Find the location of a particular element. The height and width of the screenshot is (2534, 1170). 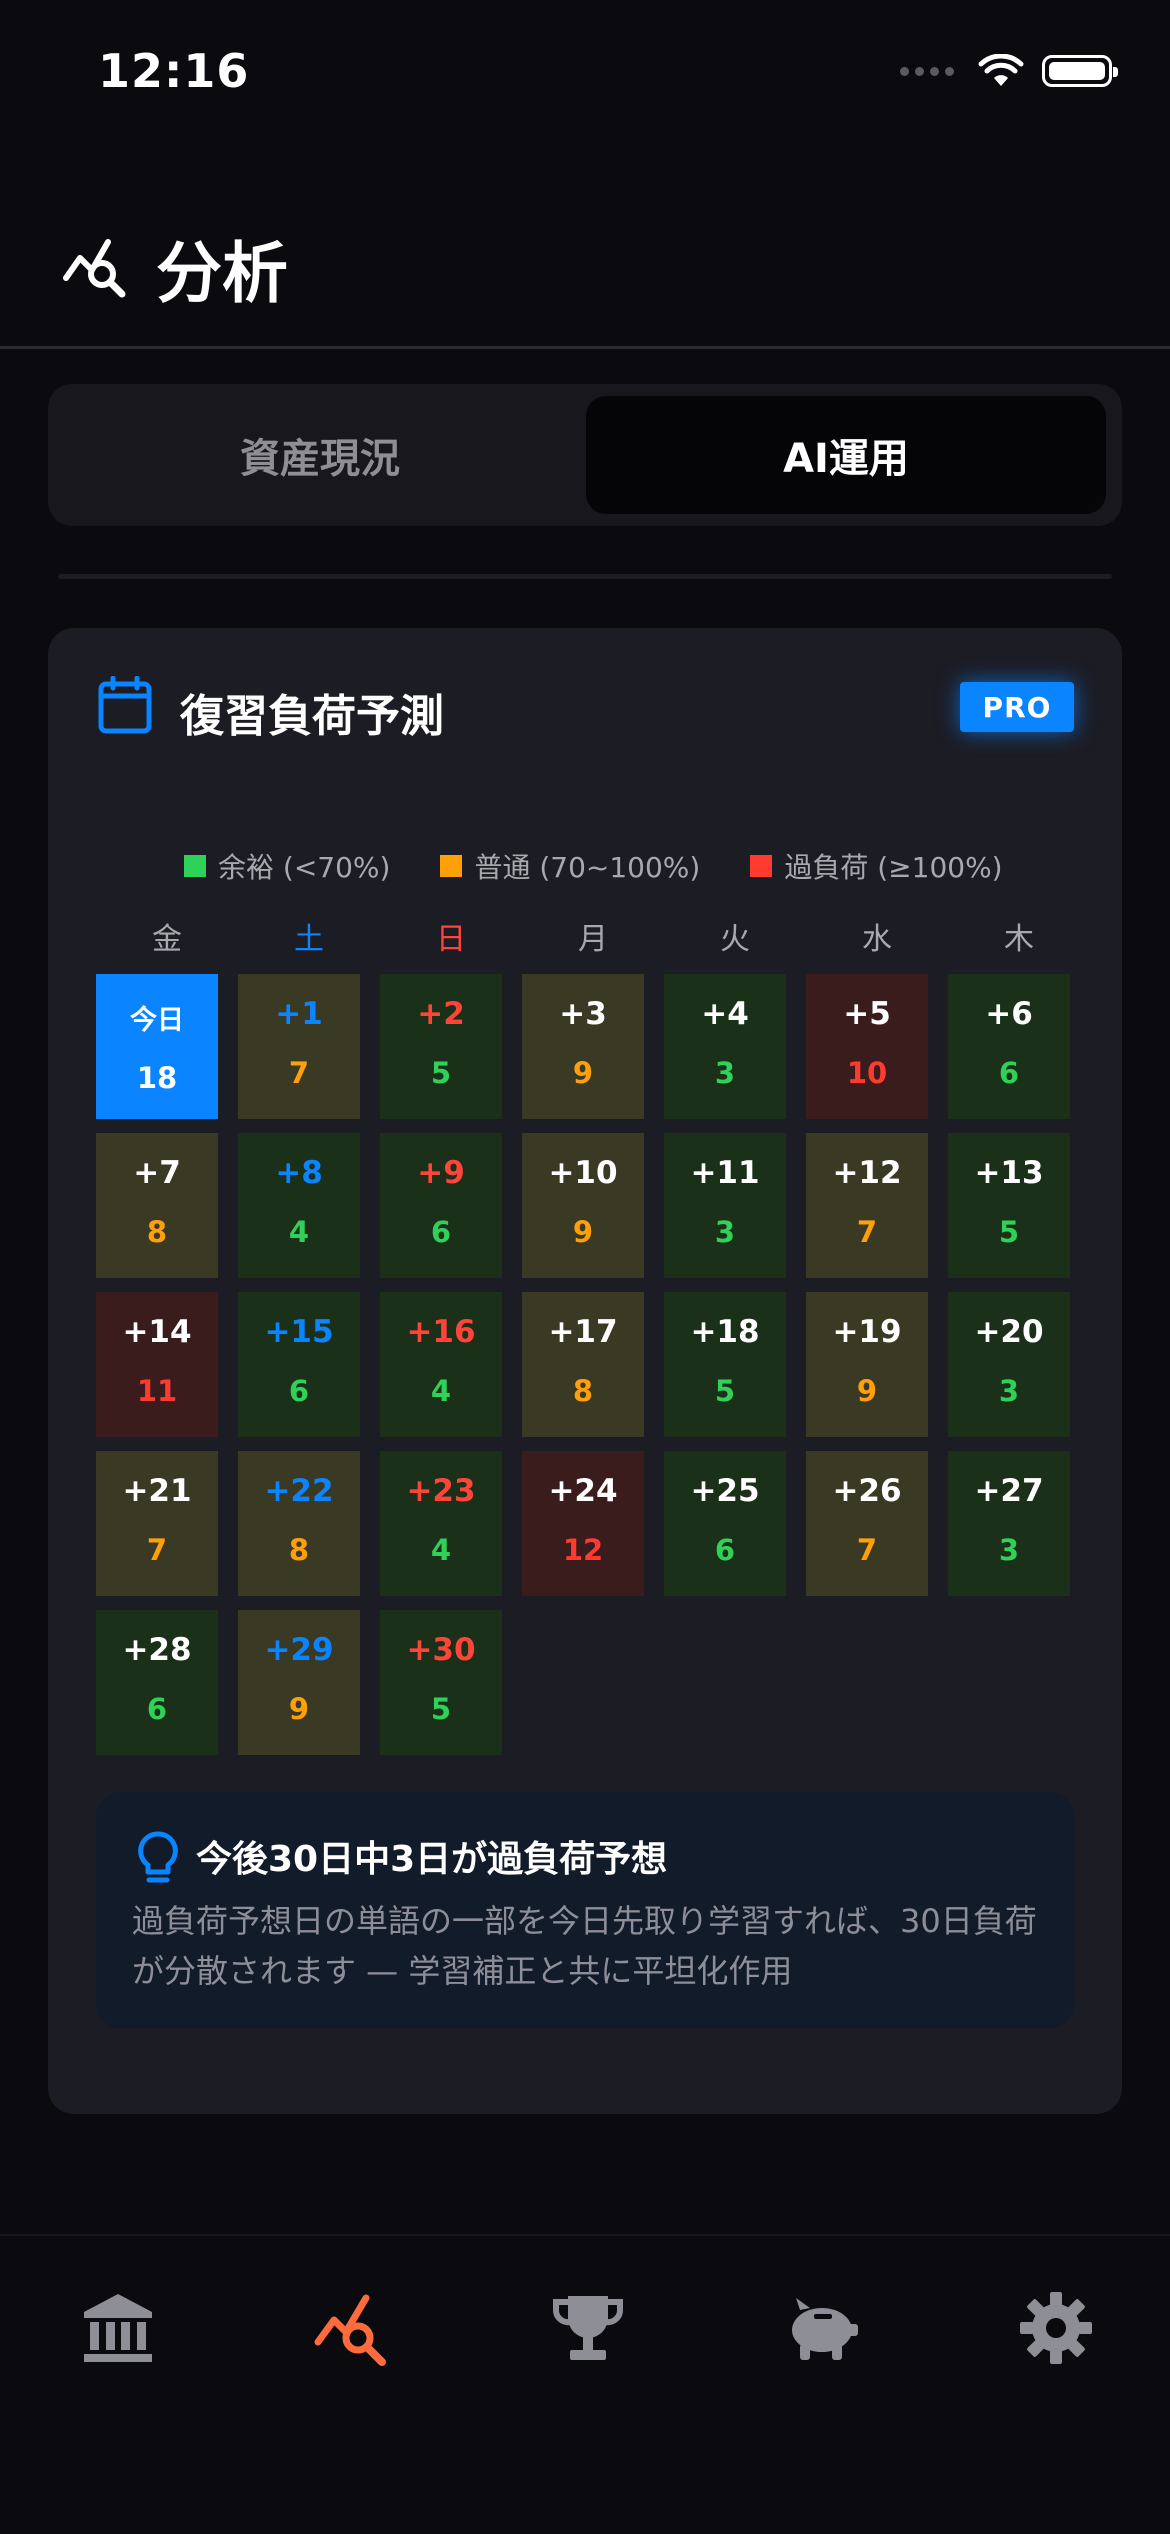

status-indicators is located at coordinates (1009, 71).